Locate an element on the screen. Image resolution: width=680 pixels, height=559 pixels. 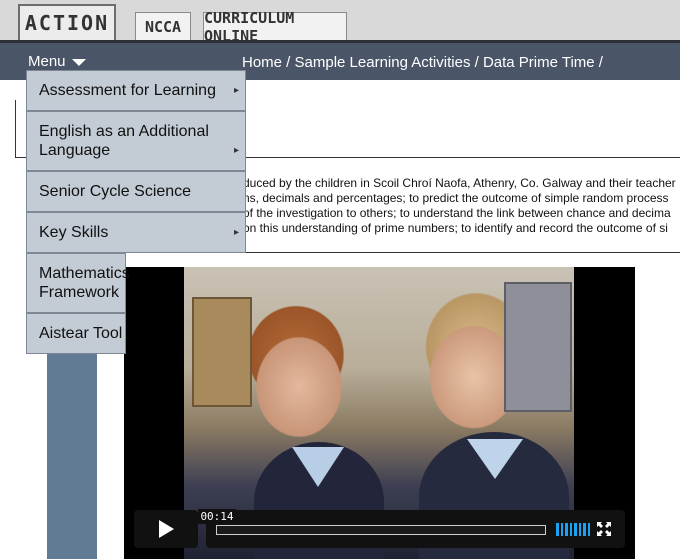
tab-curriculum-online: CURRICULUM ONLINE is located at coordinates (275, 27).